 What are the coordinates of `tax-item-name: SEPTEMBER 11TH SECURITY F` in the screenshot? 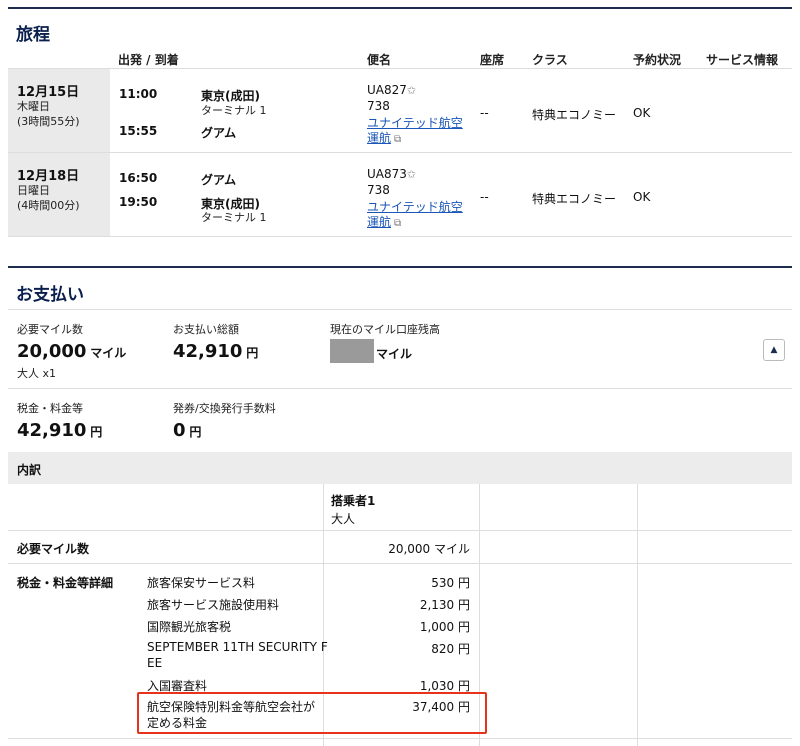 It's located at (237, 647).